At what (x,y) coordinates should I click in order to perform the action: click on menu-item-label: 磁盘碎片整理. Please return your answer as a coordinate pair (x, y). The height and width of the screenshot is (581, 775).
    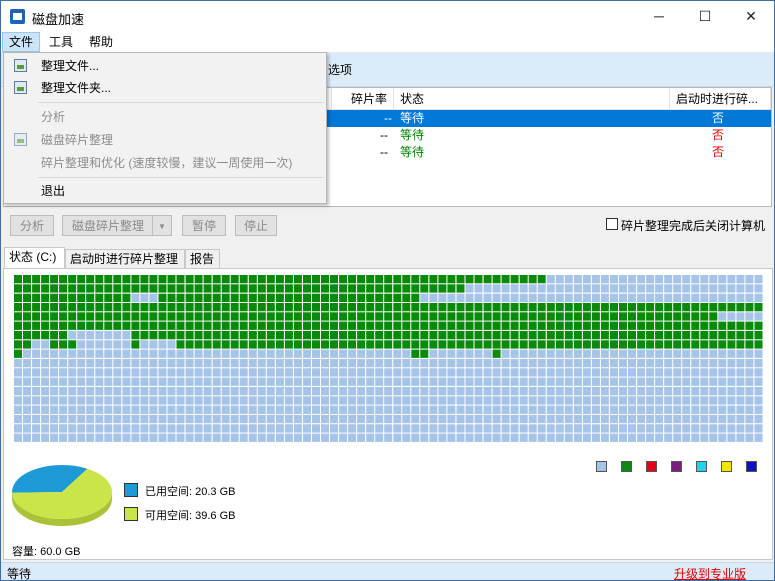
    Looking at the image, I should click on (77, 140).